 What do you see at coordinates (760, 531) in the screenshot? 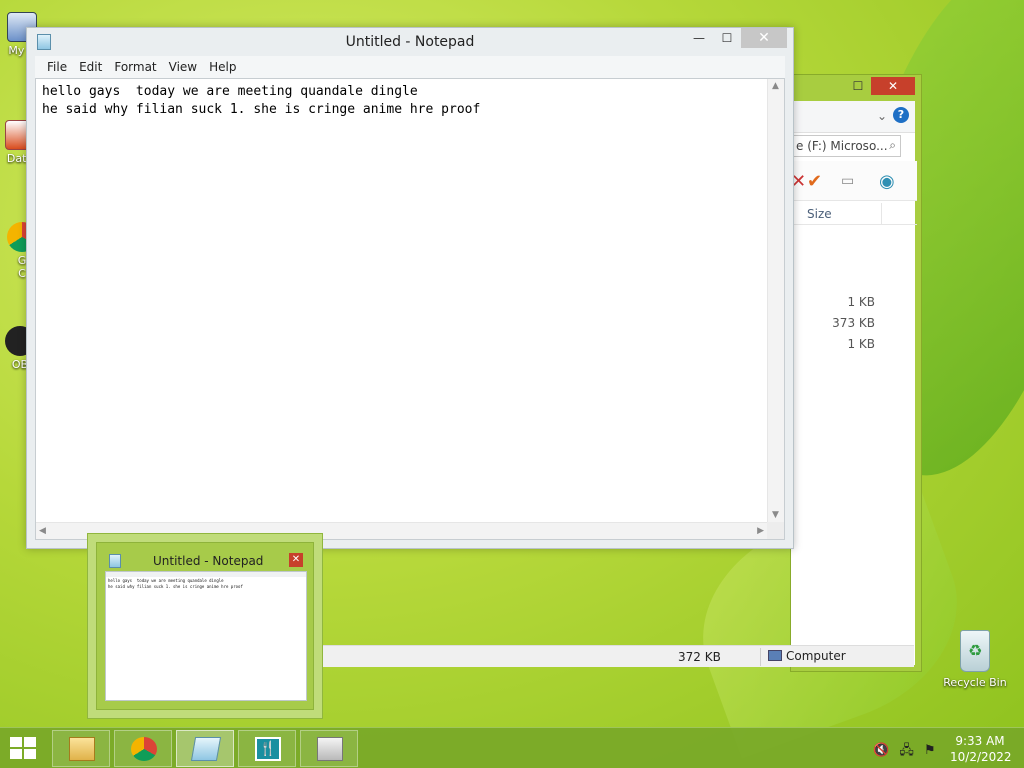
I see `scroll-right-icon: ▶` at bounding box center [760, 531].